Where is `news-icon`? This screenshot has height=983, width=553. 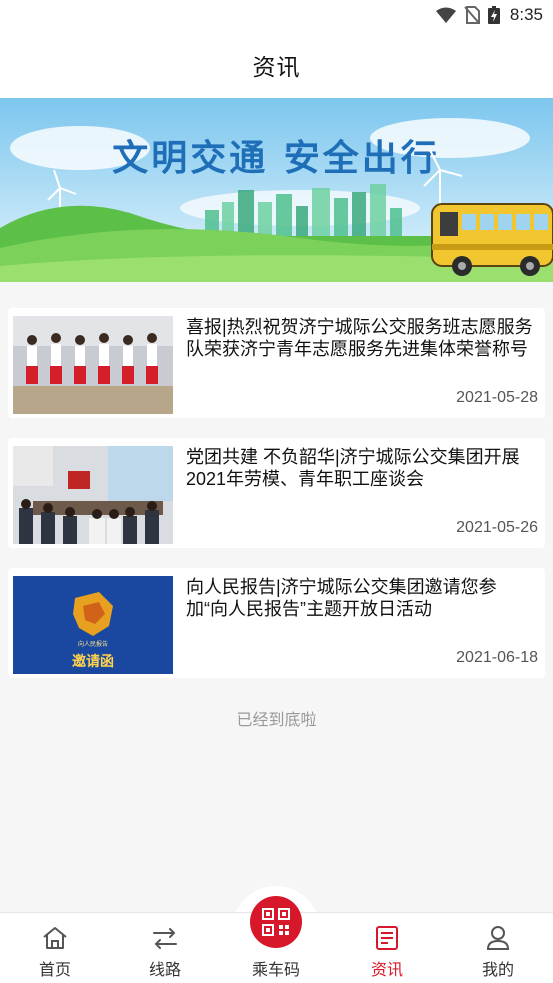 news-icon is located at coordinates (387, 938).